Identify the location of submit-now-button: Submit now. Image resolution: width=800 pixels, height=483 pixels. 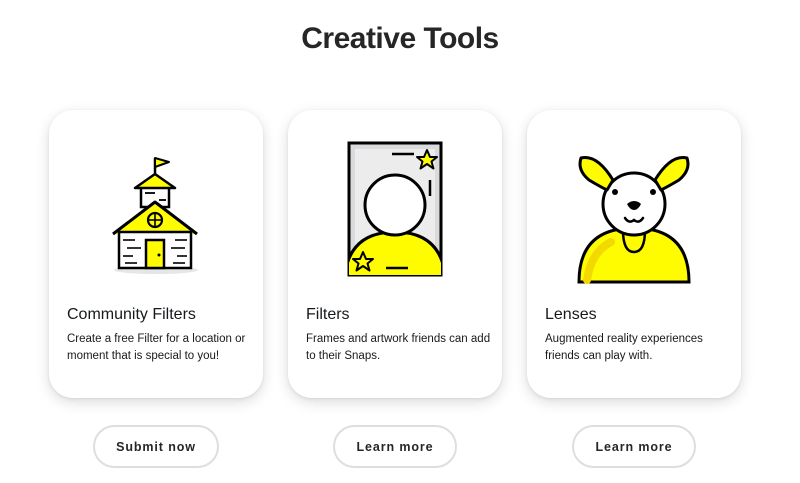
(156, 446).